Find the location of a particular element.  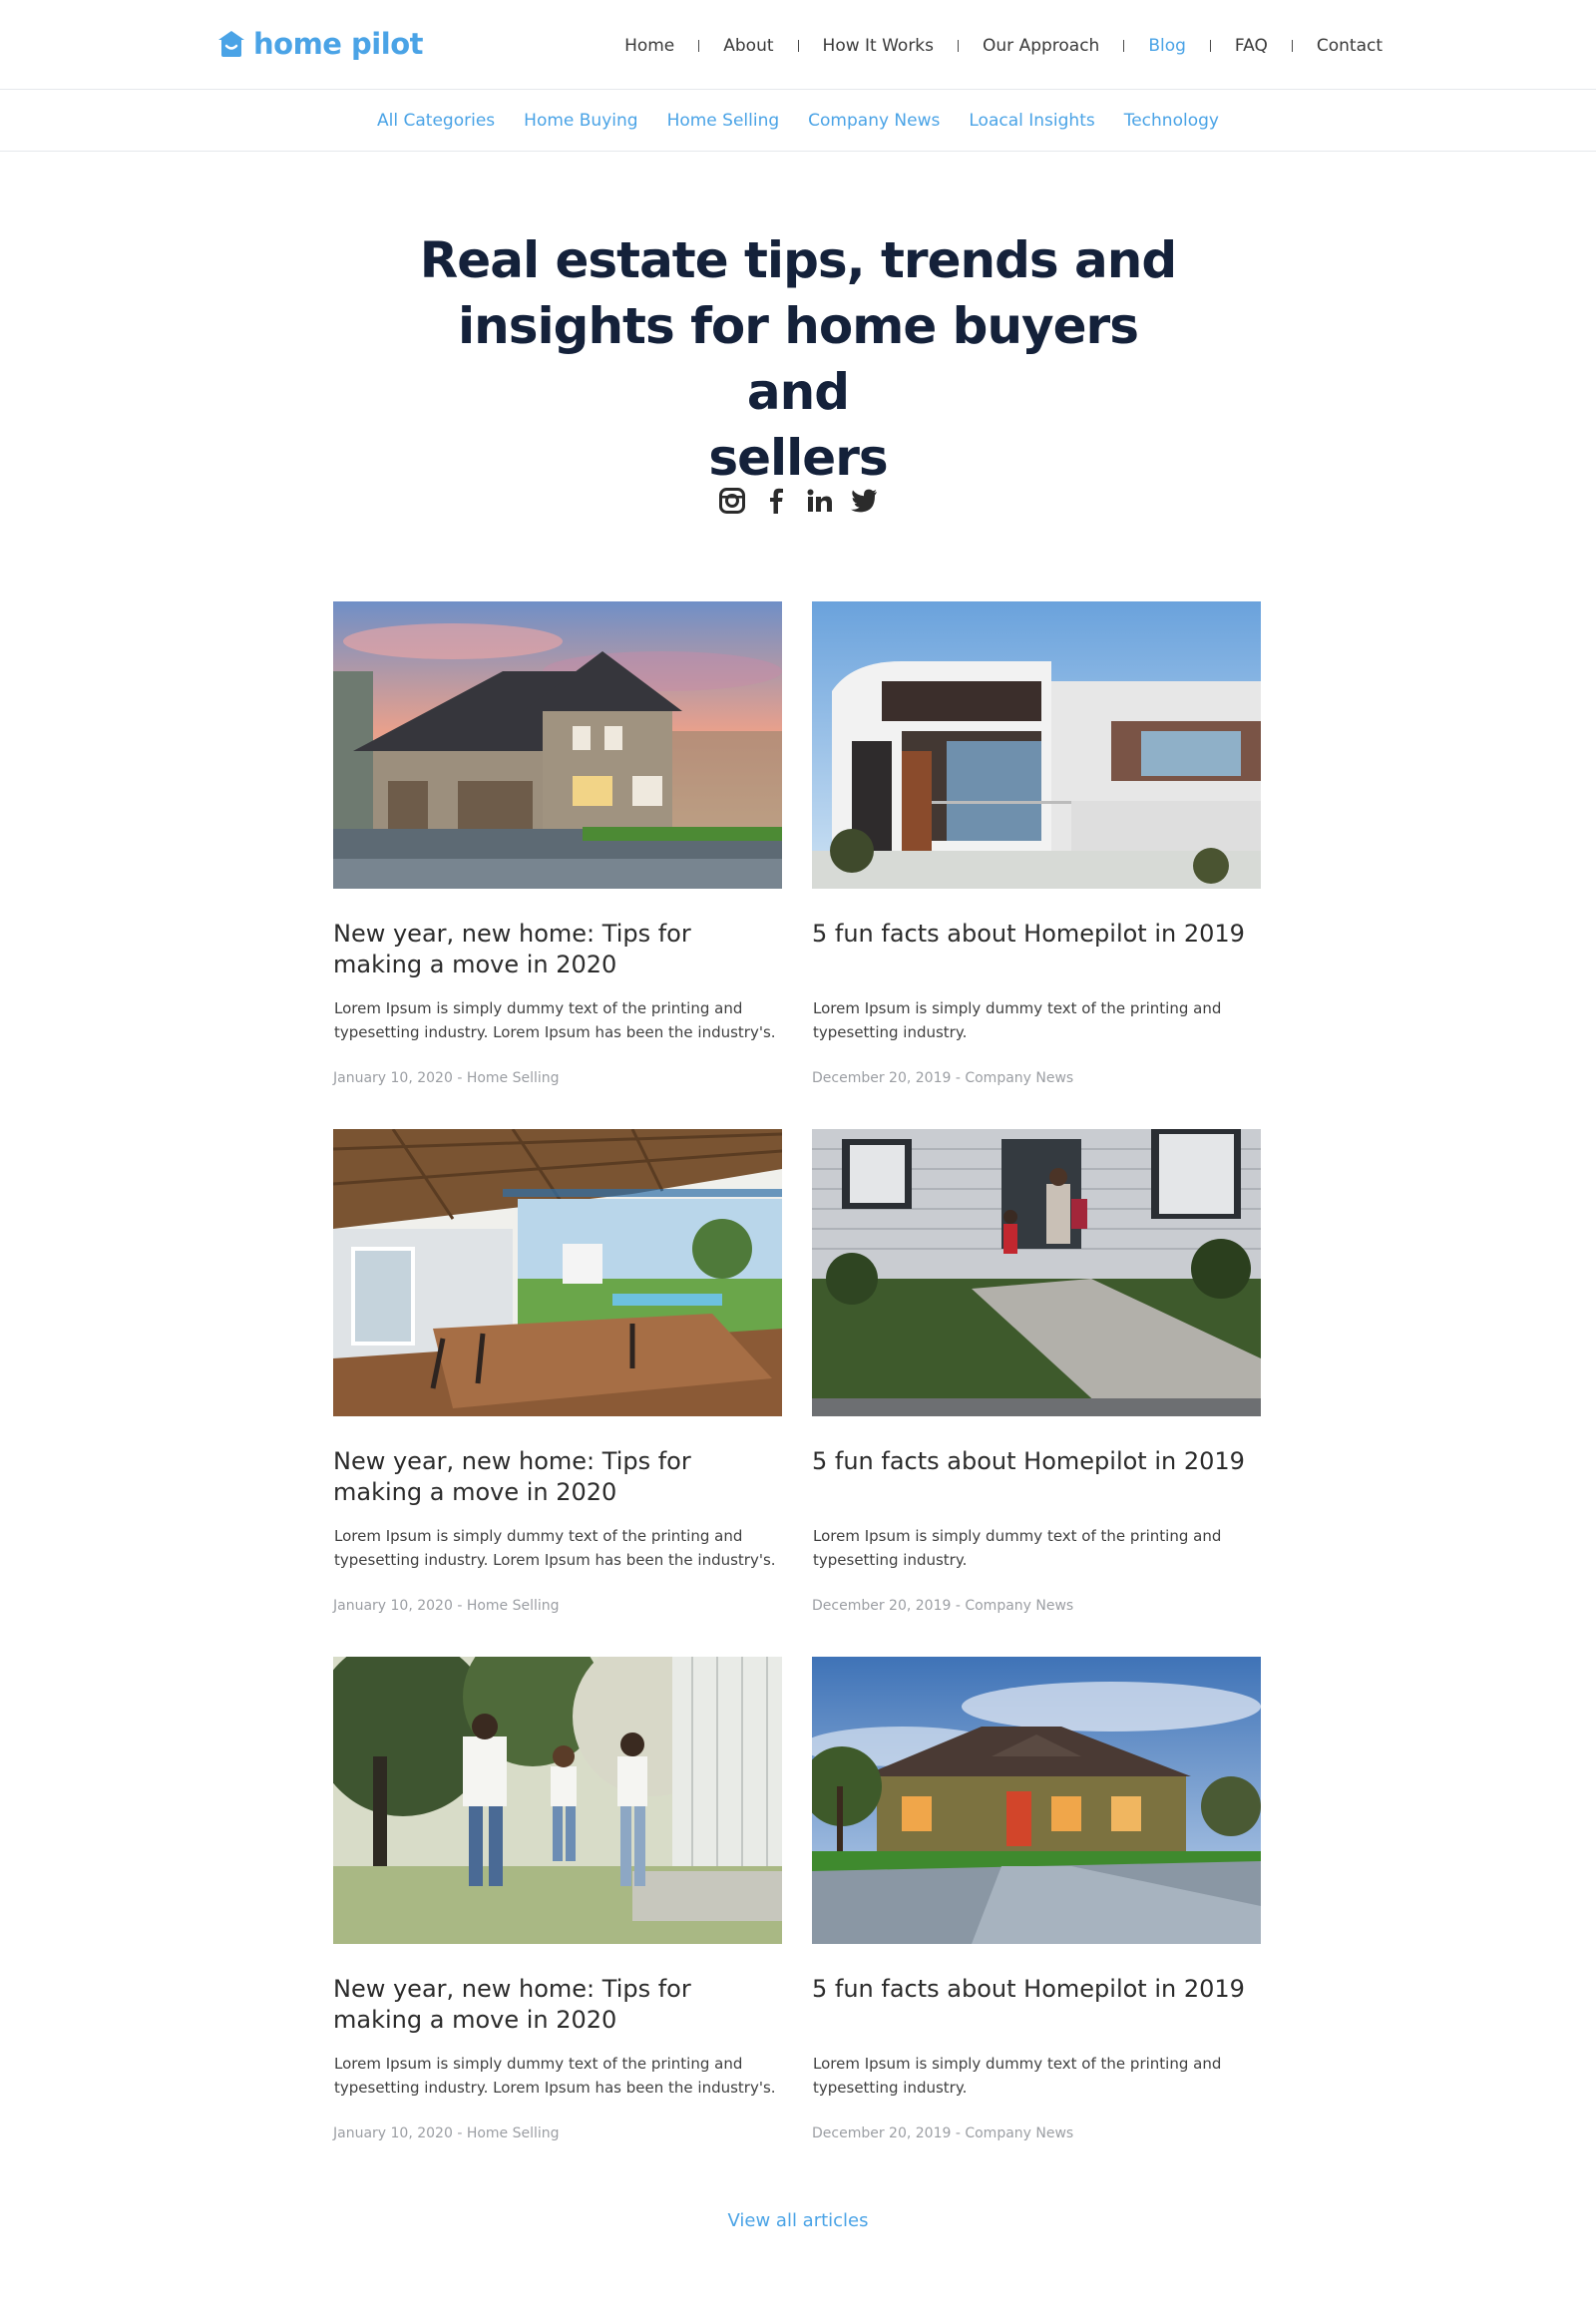

facebook-icon is located at coordinates (776, 501).